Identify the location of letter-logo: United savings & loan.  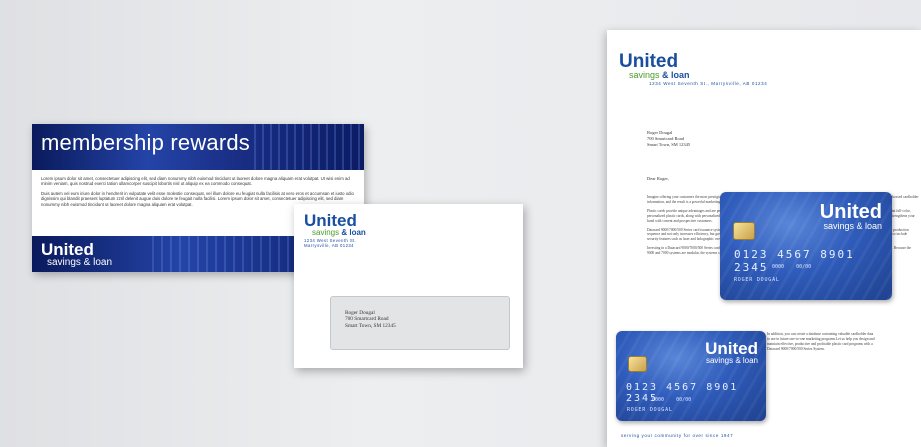
(654, 66).